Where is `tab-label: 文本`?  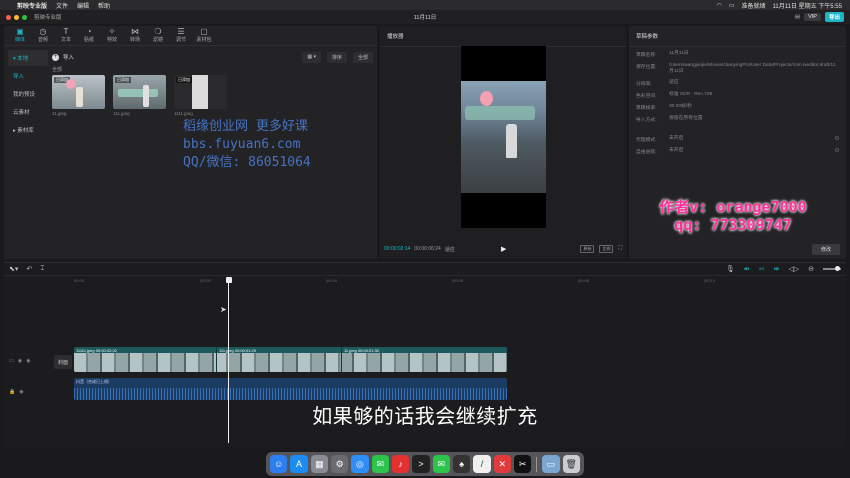
tab-label: 文本 is located at coordinates (65, 40).